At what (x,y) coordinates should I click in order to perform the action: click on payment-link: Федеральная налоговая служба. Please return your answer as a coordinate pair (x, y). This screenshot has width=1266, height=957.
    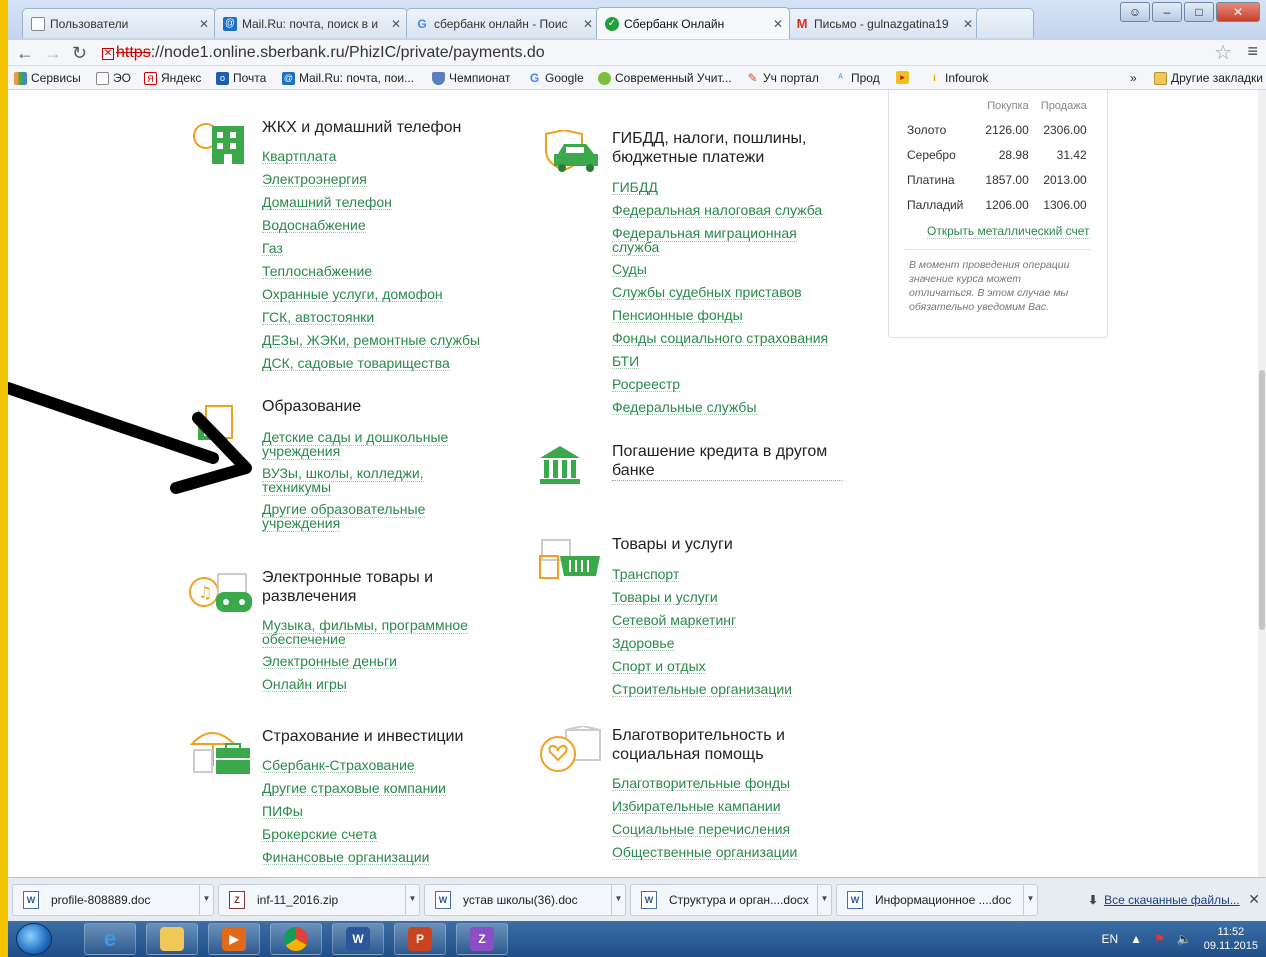
    Looking at the image, I should click on (717, 210).